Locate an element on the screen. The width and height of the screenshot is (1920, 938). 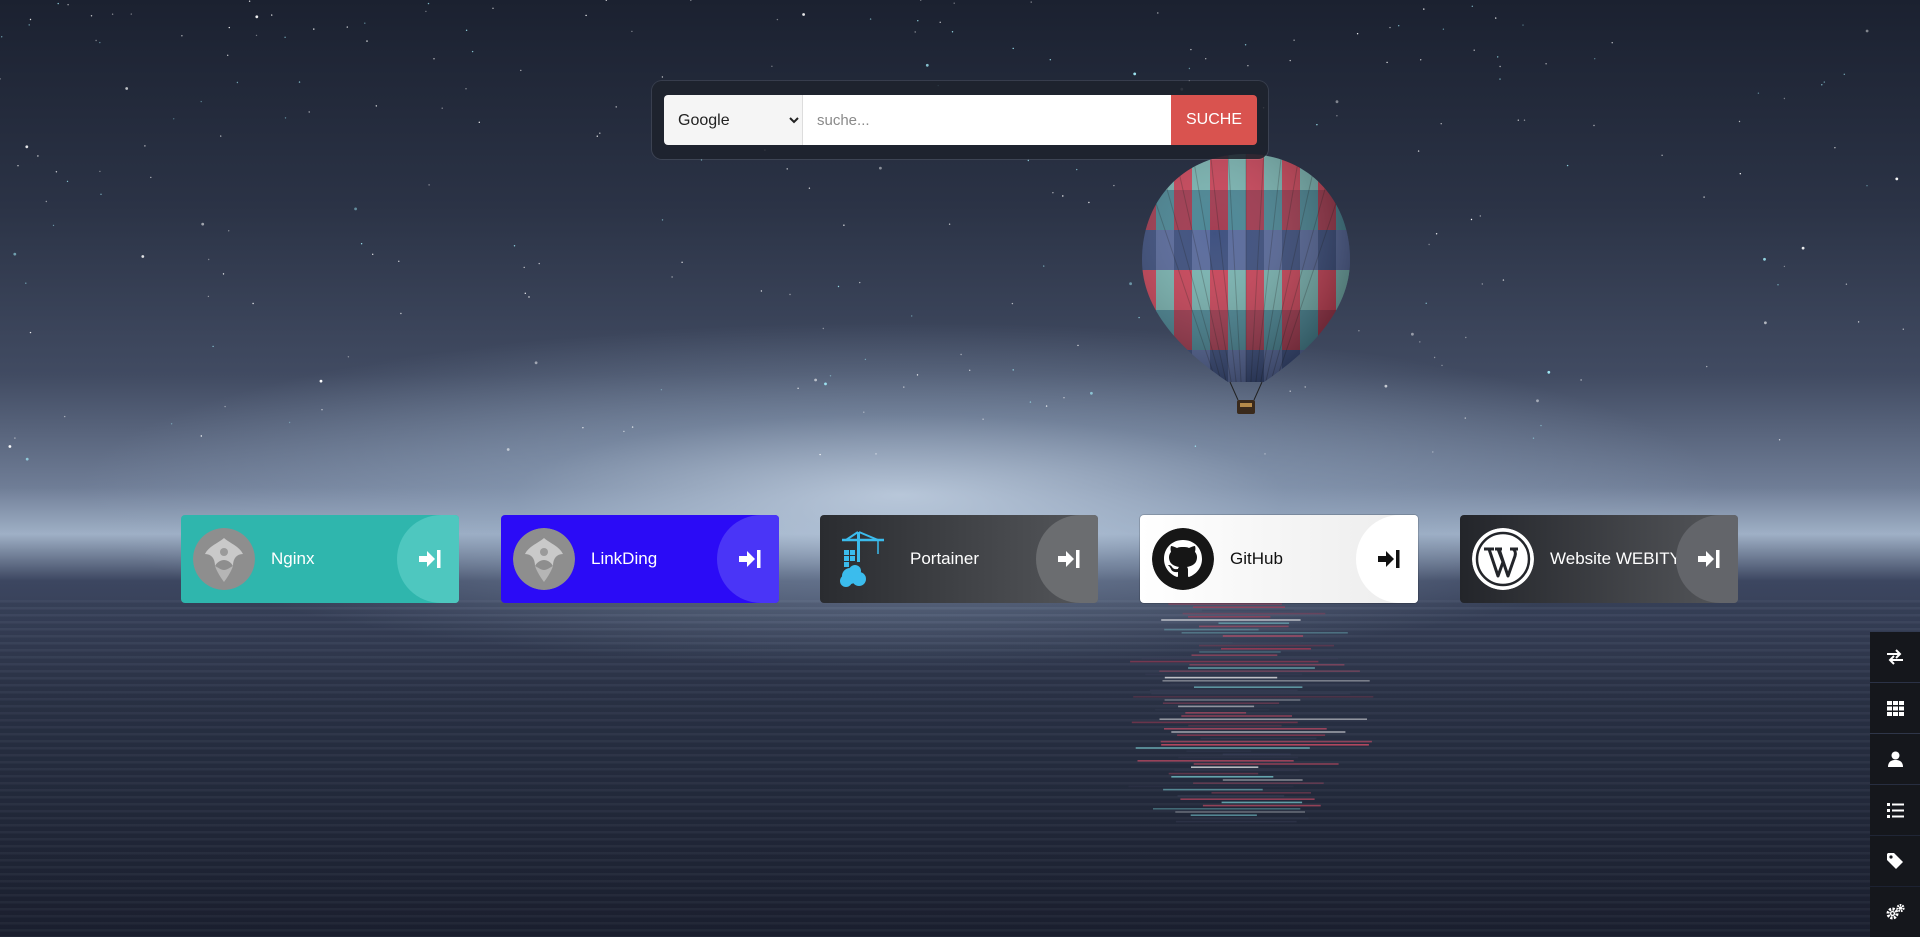
user-button is located at coordinates (1895, 759).